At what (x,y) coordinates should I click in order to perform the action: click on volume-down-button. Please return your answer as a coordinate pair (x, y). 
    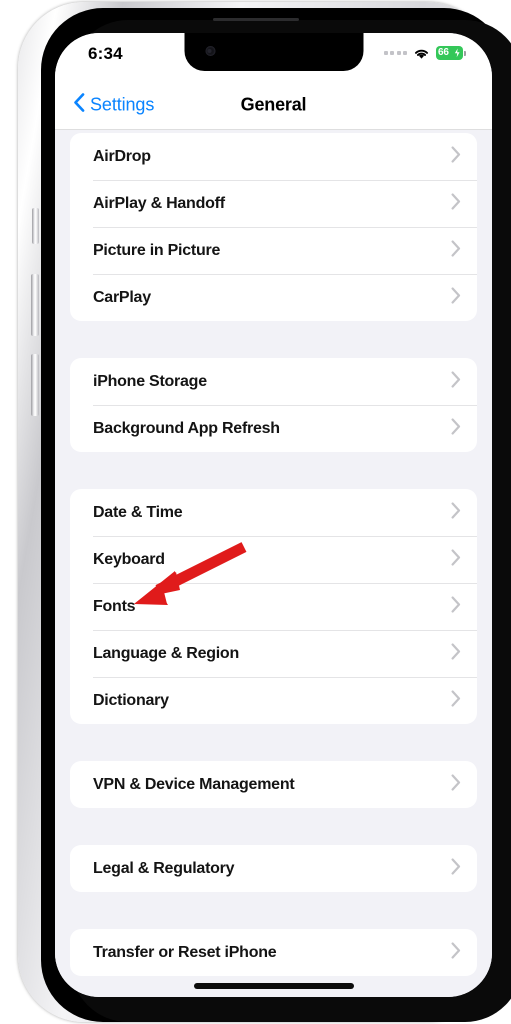
    Looking at the image, I should click on (35, 385).